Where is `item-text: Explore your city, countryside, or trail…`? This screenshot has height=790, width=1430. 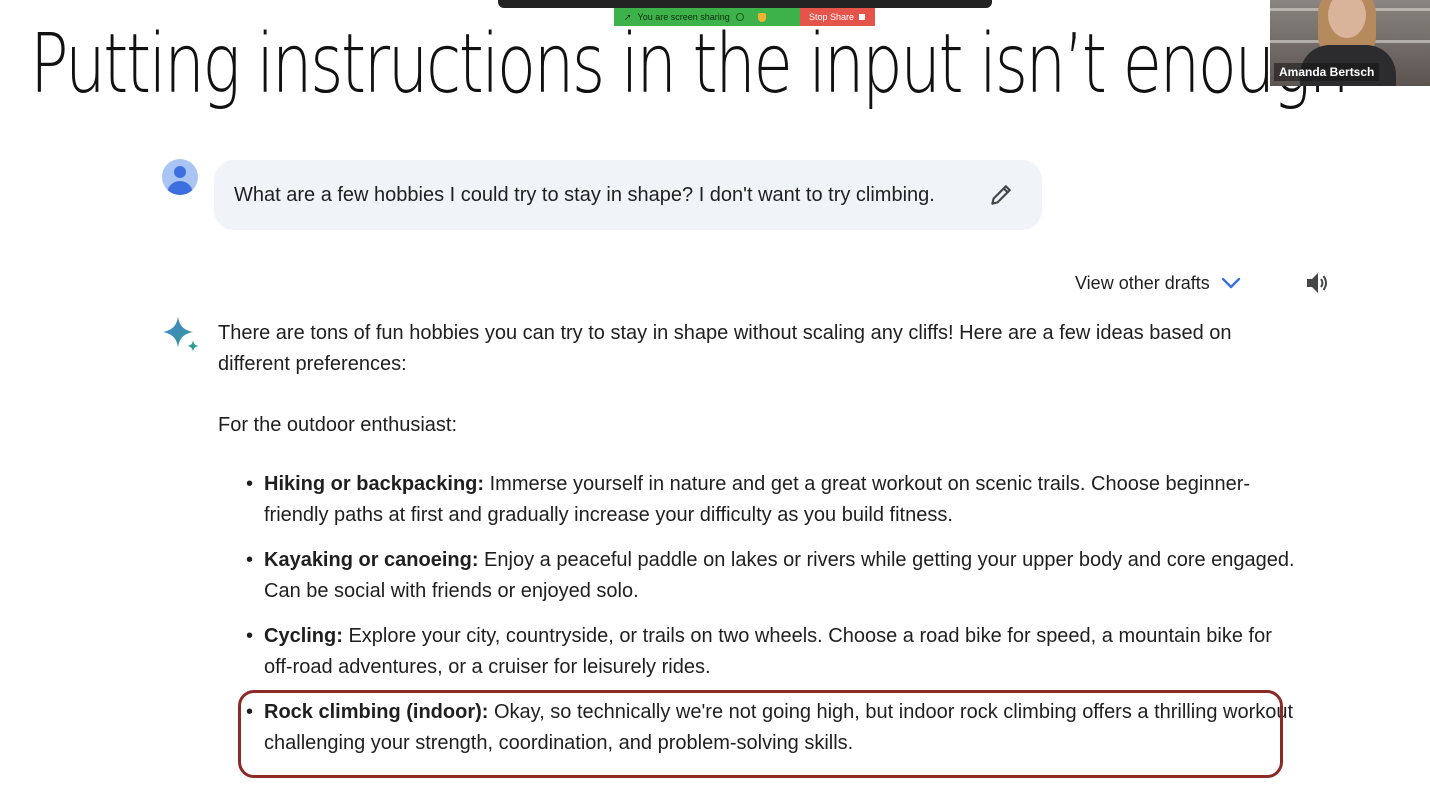
item-text: Explore your city, countryside, or trail… is located at coordinates (768, 651).